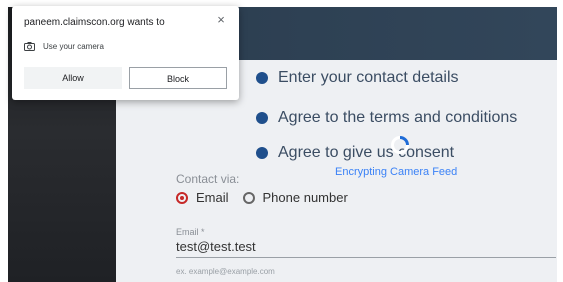  I want to click on popup-title: paneem.claimscon.org wants to, so click(94, 22).